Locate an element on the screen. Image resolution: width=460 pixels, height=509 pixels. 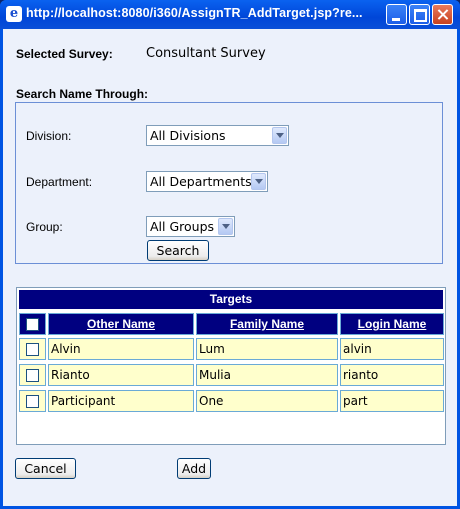
division-label: Division: is located at coordinates (49, 136).